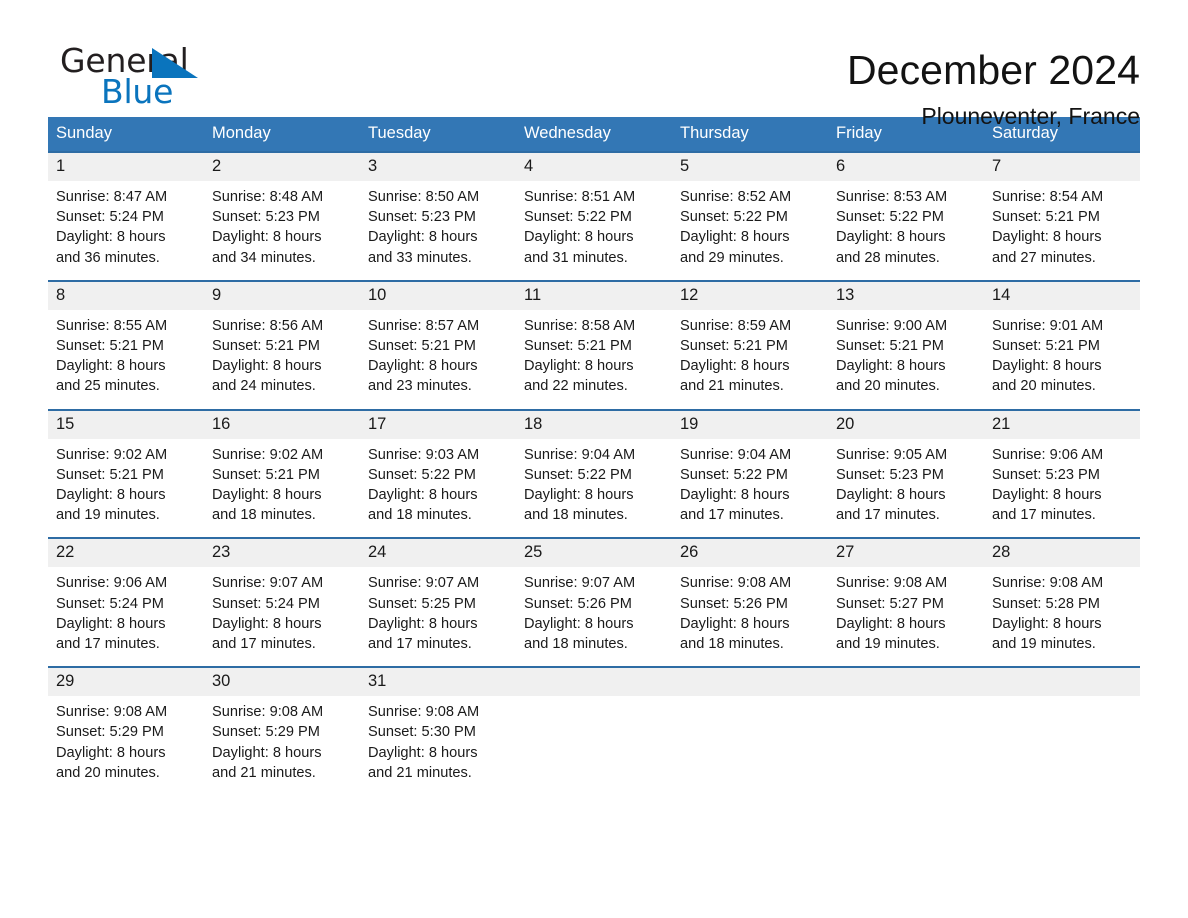  What do you see at coordinates (438, 682) in the screenshot?
I see `day-number: 31` at bounding box center [438, 682].